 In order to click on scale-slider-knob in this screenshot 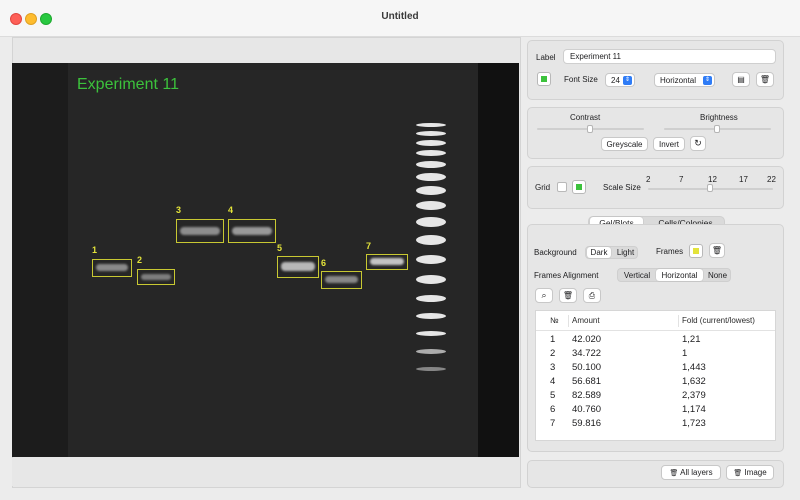, I will do `click(710, 188)`.